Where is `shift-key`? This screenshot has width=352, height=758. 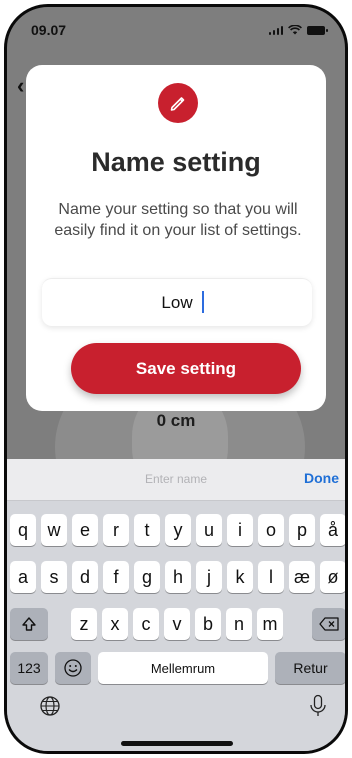 shift-key is located at coordinates (29, 624).